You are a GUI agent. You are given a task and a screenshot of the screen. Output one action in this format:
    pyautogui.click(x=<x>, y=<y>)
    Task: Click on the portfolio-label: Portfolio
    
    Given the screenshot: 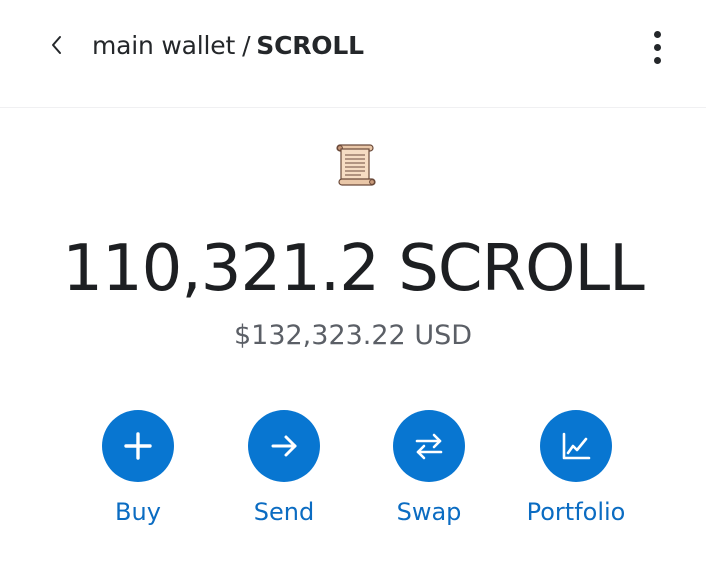 What is the action you would take?
    pyautogui.click(x=576, y=512)
    